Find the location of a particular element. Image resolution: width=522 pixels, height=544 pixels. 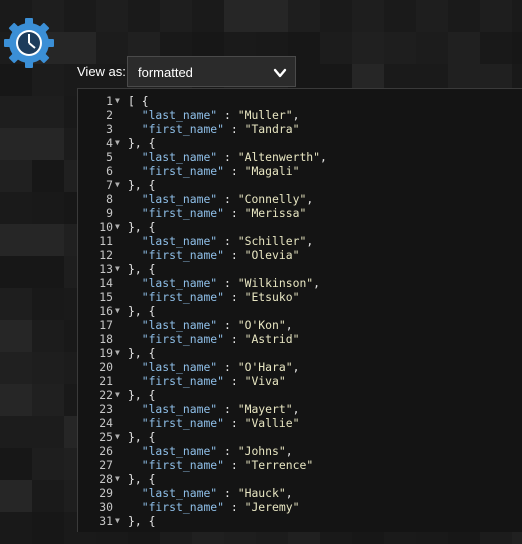

json-string-value: "Connelly" is located at coordinates (272, 199).